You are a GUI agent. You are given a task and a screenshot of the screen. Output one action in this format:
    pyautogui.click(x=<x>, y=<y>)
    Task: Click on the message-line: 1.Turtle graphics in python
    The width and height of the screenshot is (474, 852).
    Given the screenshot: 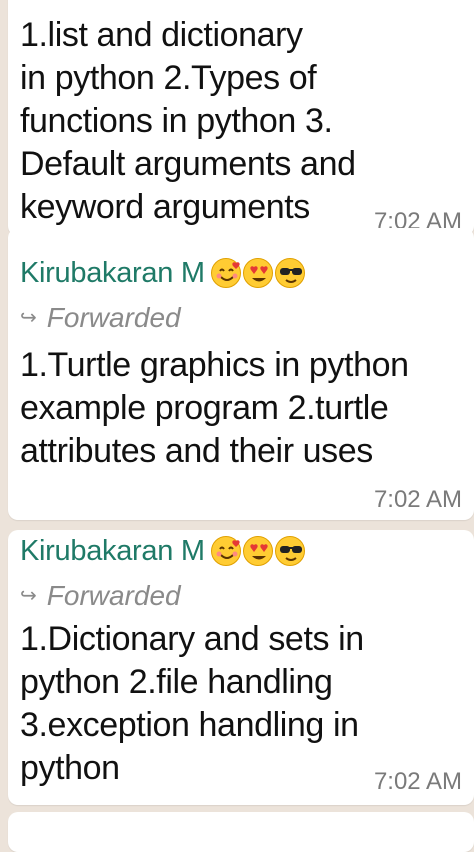 What is the action you would take?
    pyautogui.click(x=214, y=365)
    